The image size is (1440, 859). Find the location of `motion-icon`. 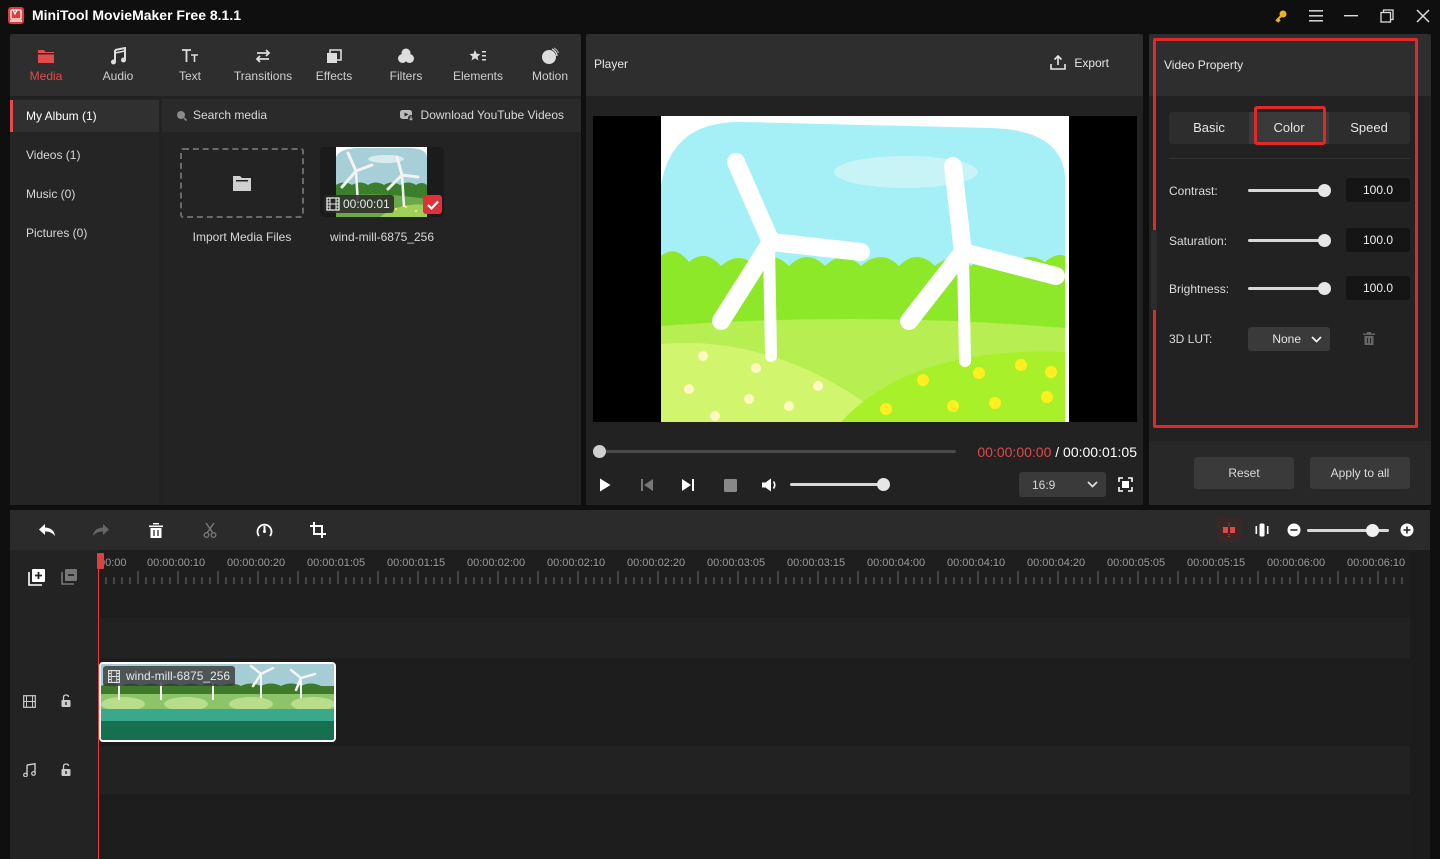

motion-icon is located at coordinates (550, 56).